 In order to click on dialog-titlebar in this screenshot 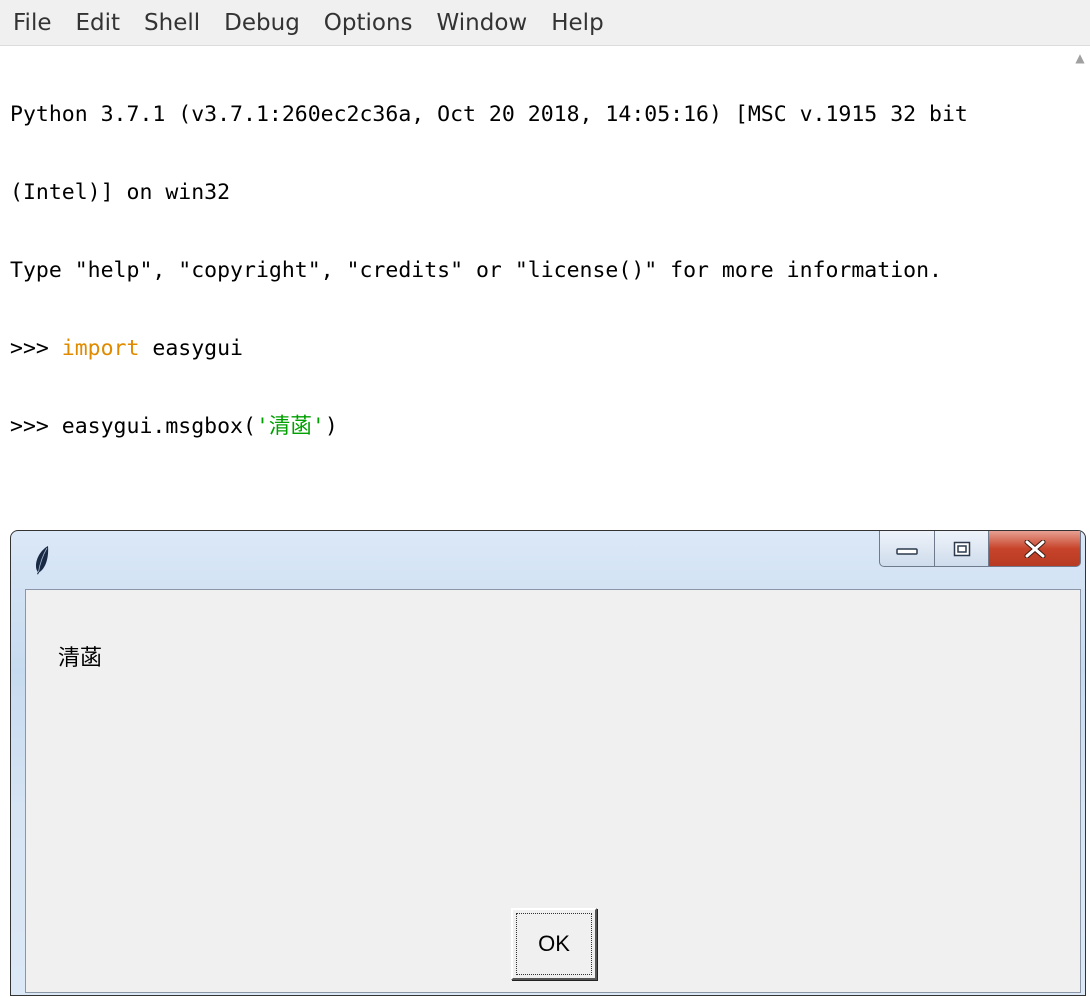, I will do `click(548, 559)`.